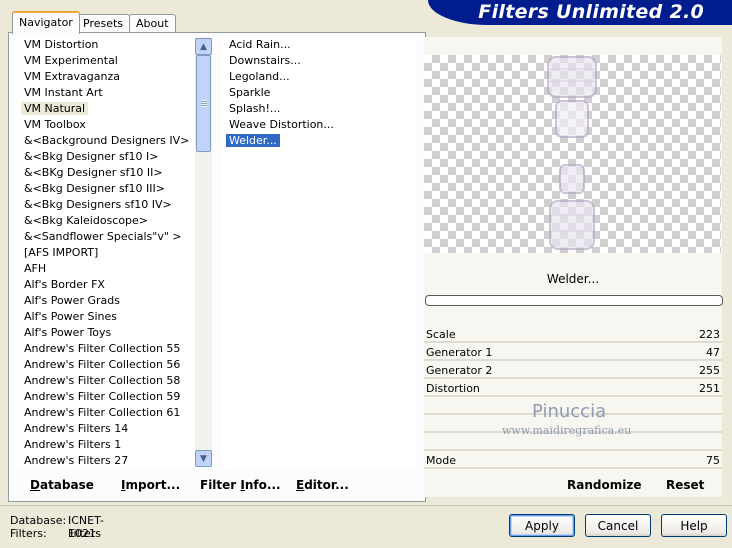  Describe the element at coordinates (86, 220) in the screenshot. I see `category-item-label: &<Bkg Kaleidoscope>` at that location.